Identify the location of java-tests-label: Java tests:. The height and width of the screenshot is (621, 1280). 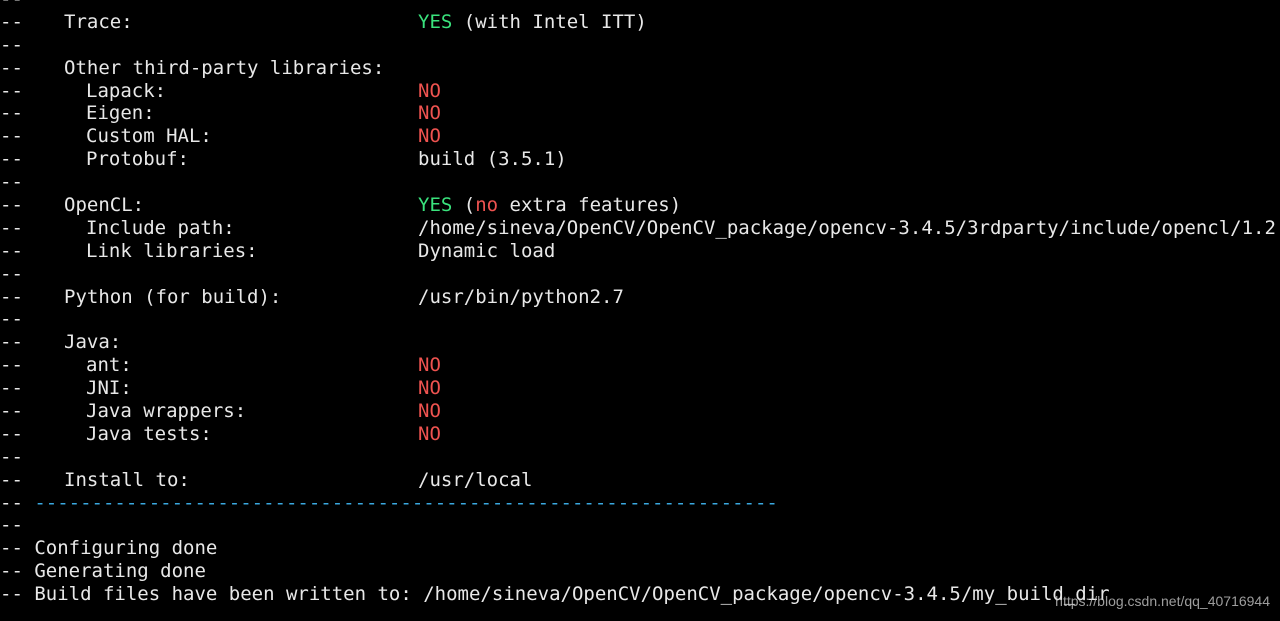
(149, 433).